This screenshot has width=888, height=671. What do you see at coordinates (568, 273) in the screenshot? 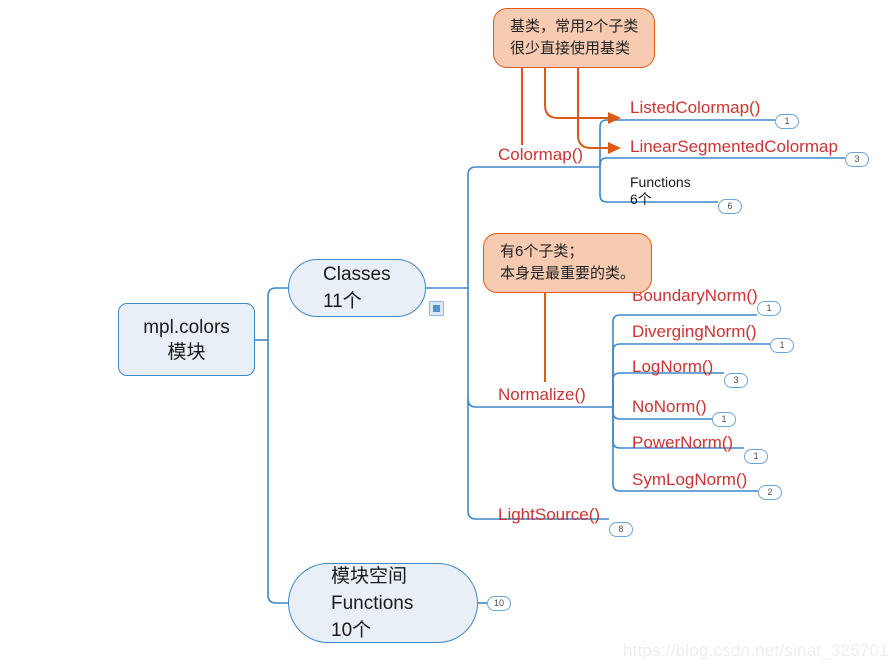
I see `callout-normalize-line2: 本身是最重要的类。` at bounding box center [568, 273].